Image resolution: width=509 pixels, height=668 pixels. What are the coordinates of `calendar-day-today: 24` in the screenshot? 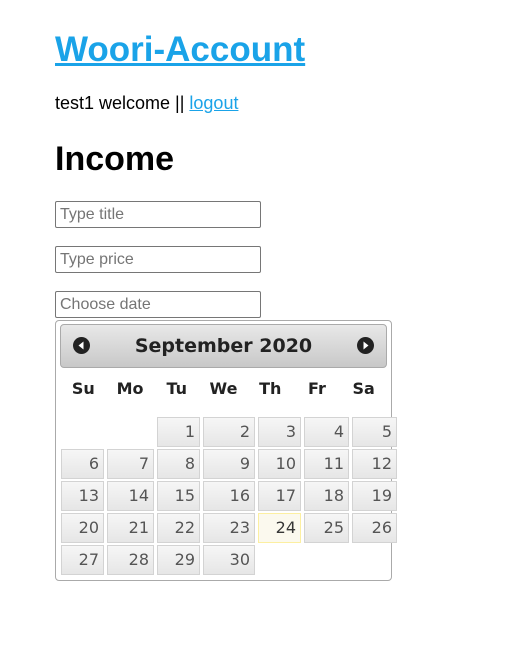 It's located at (279, 528).